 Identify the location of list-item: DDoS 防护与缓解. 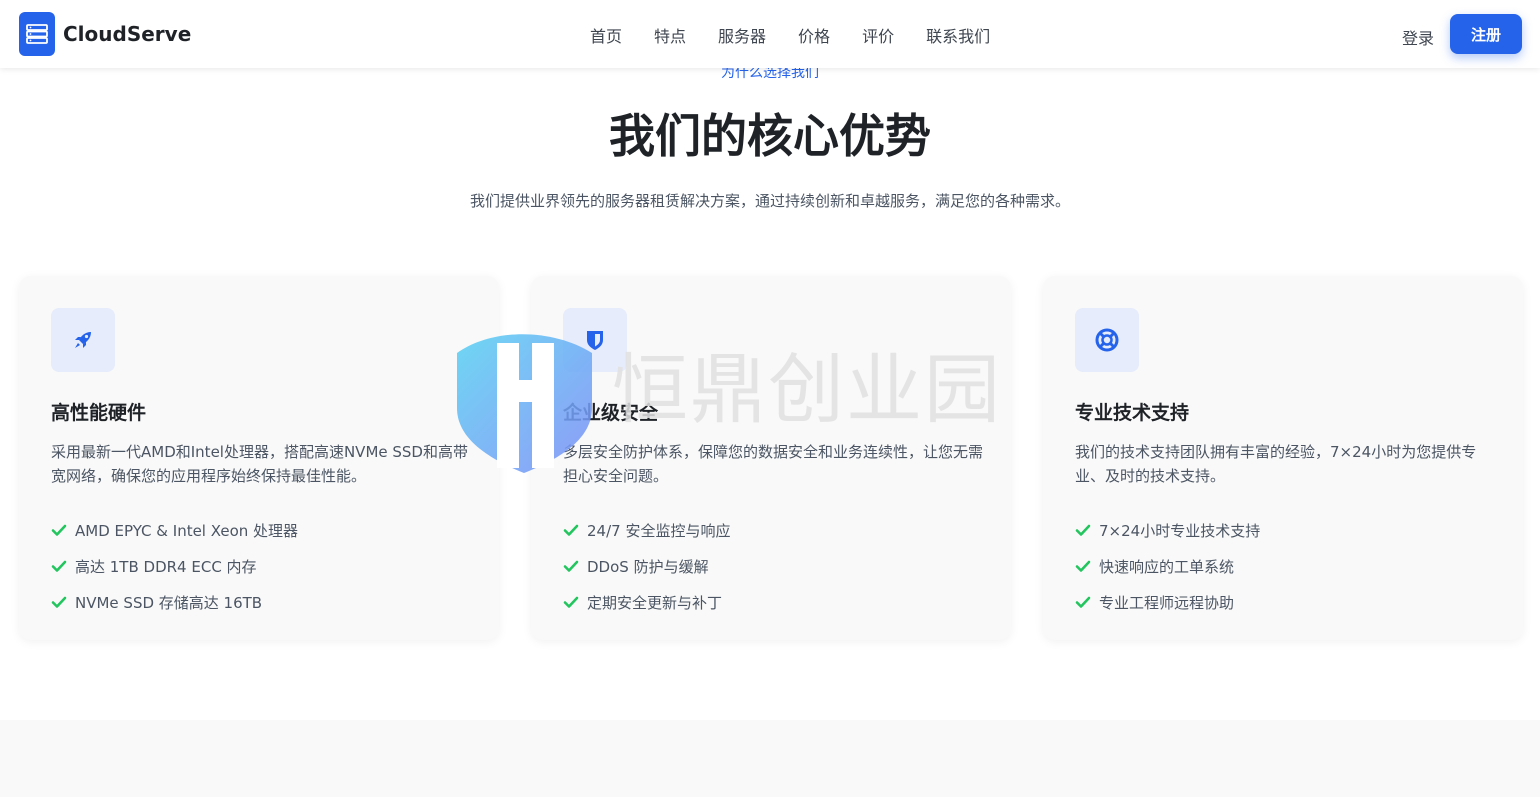
(646, 566).